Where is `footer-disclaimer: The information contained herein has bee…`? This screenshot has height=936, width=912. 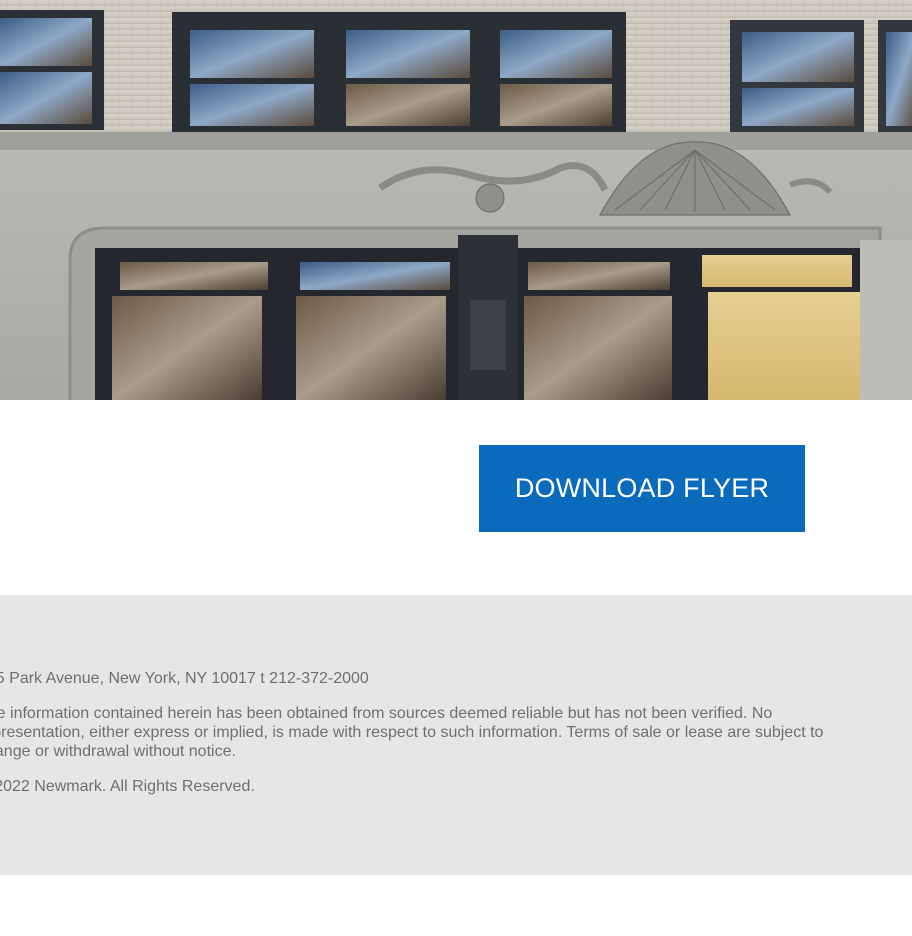 footer-disclaimer: The information contained herein has bee… is located at coordinates (456, 732).